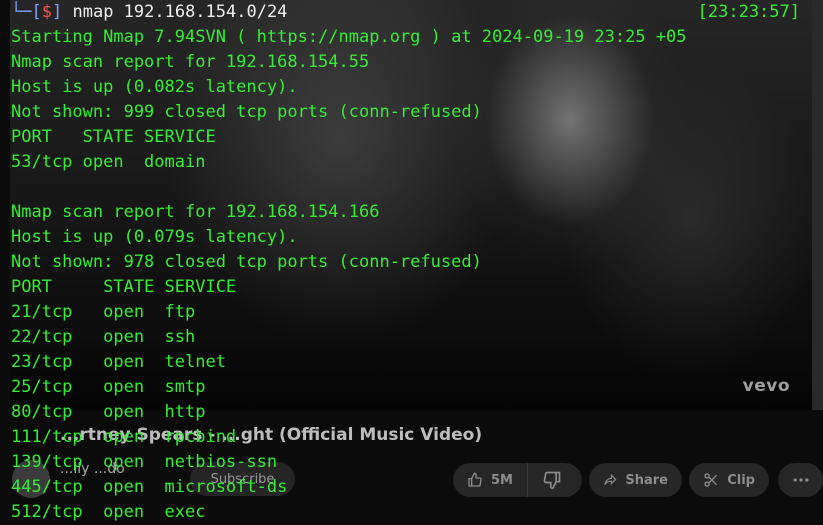 The height and width of the screenshot is (525, 823). Describe the element at coordinates (108, 387) in the screenshot. I see `terminal-line: 25/tcp open smtp` at that location.